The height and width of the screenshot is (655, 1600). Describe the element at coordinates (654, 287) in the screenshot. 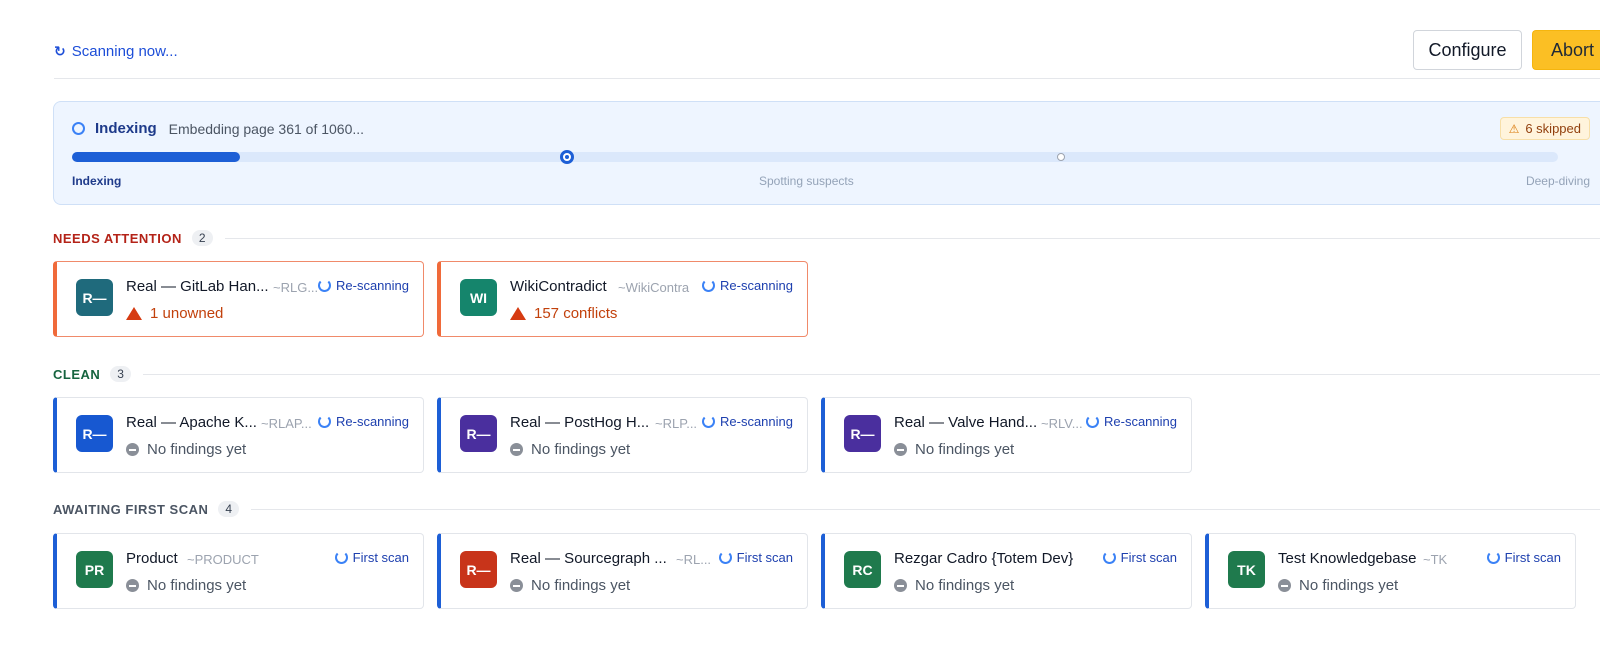

I see `kb-slug: ~WikiContra` at that location.